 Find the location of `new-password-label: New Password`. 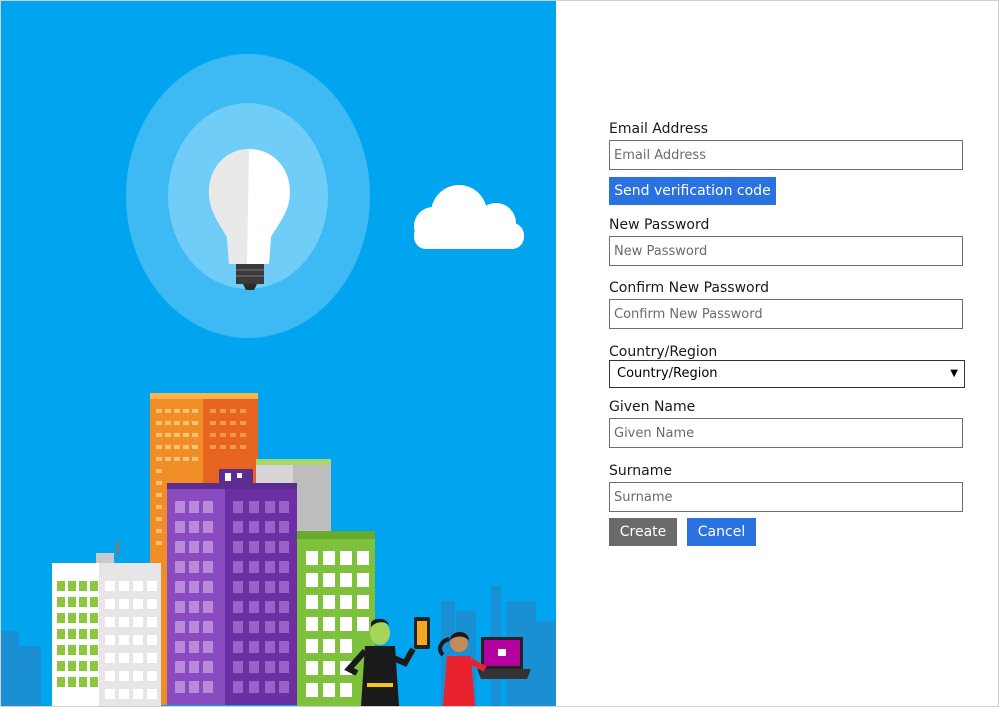

new-password-label: New Password is located at coordinates (659, 225).